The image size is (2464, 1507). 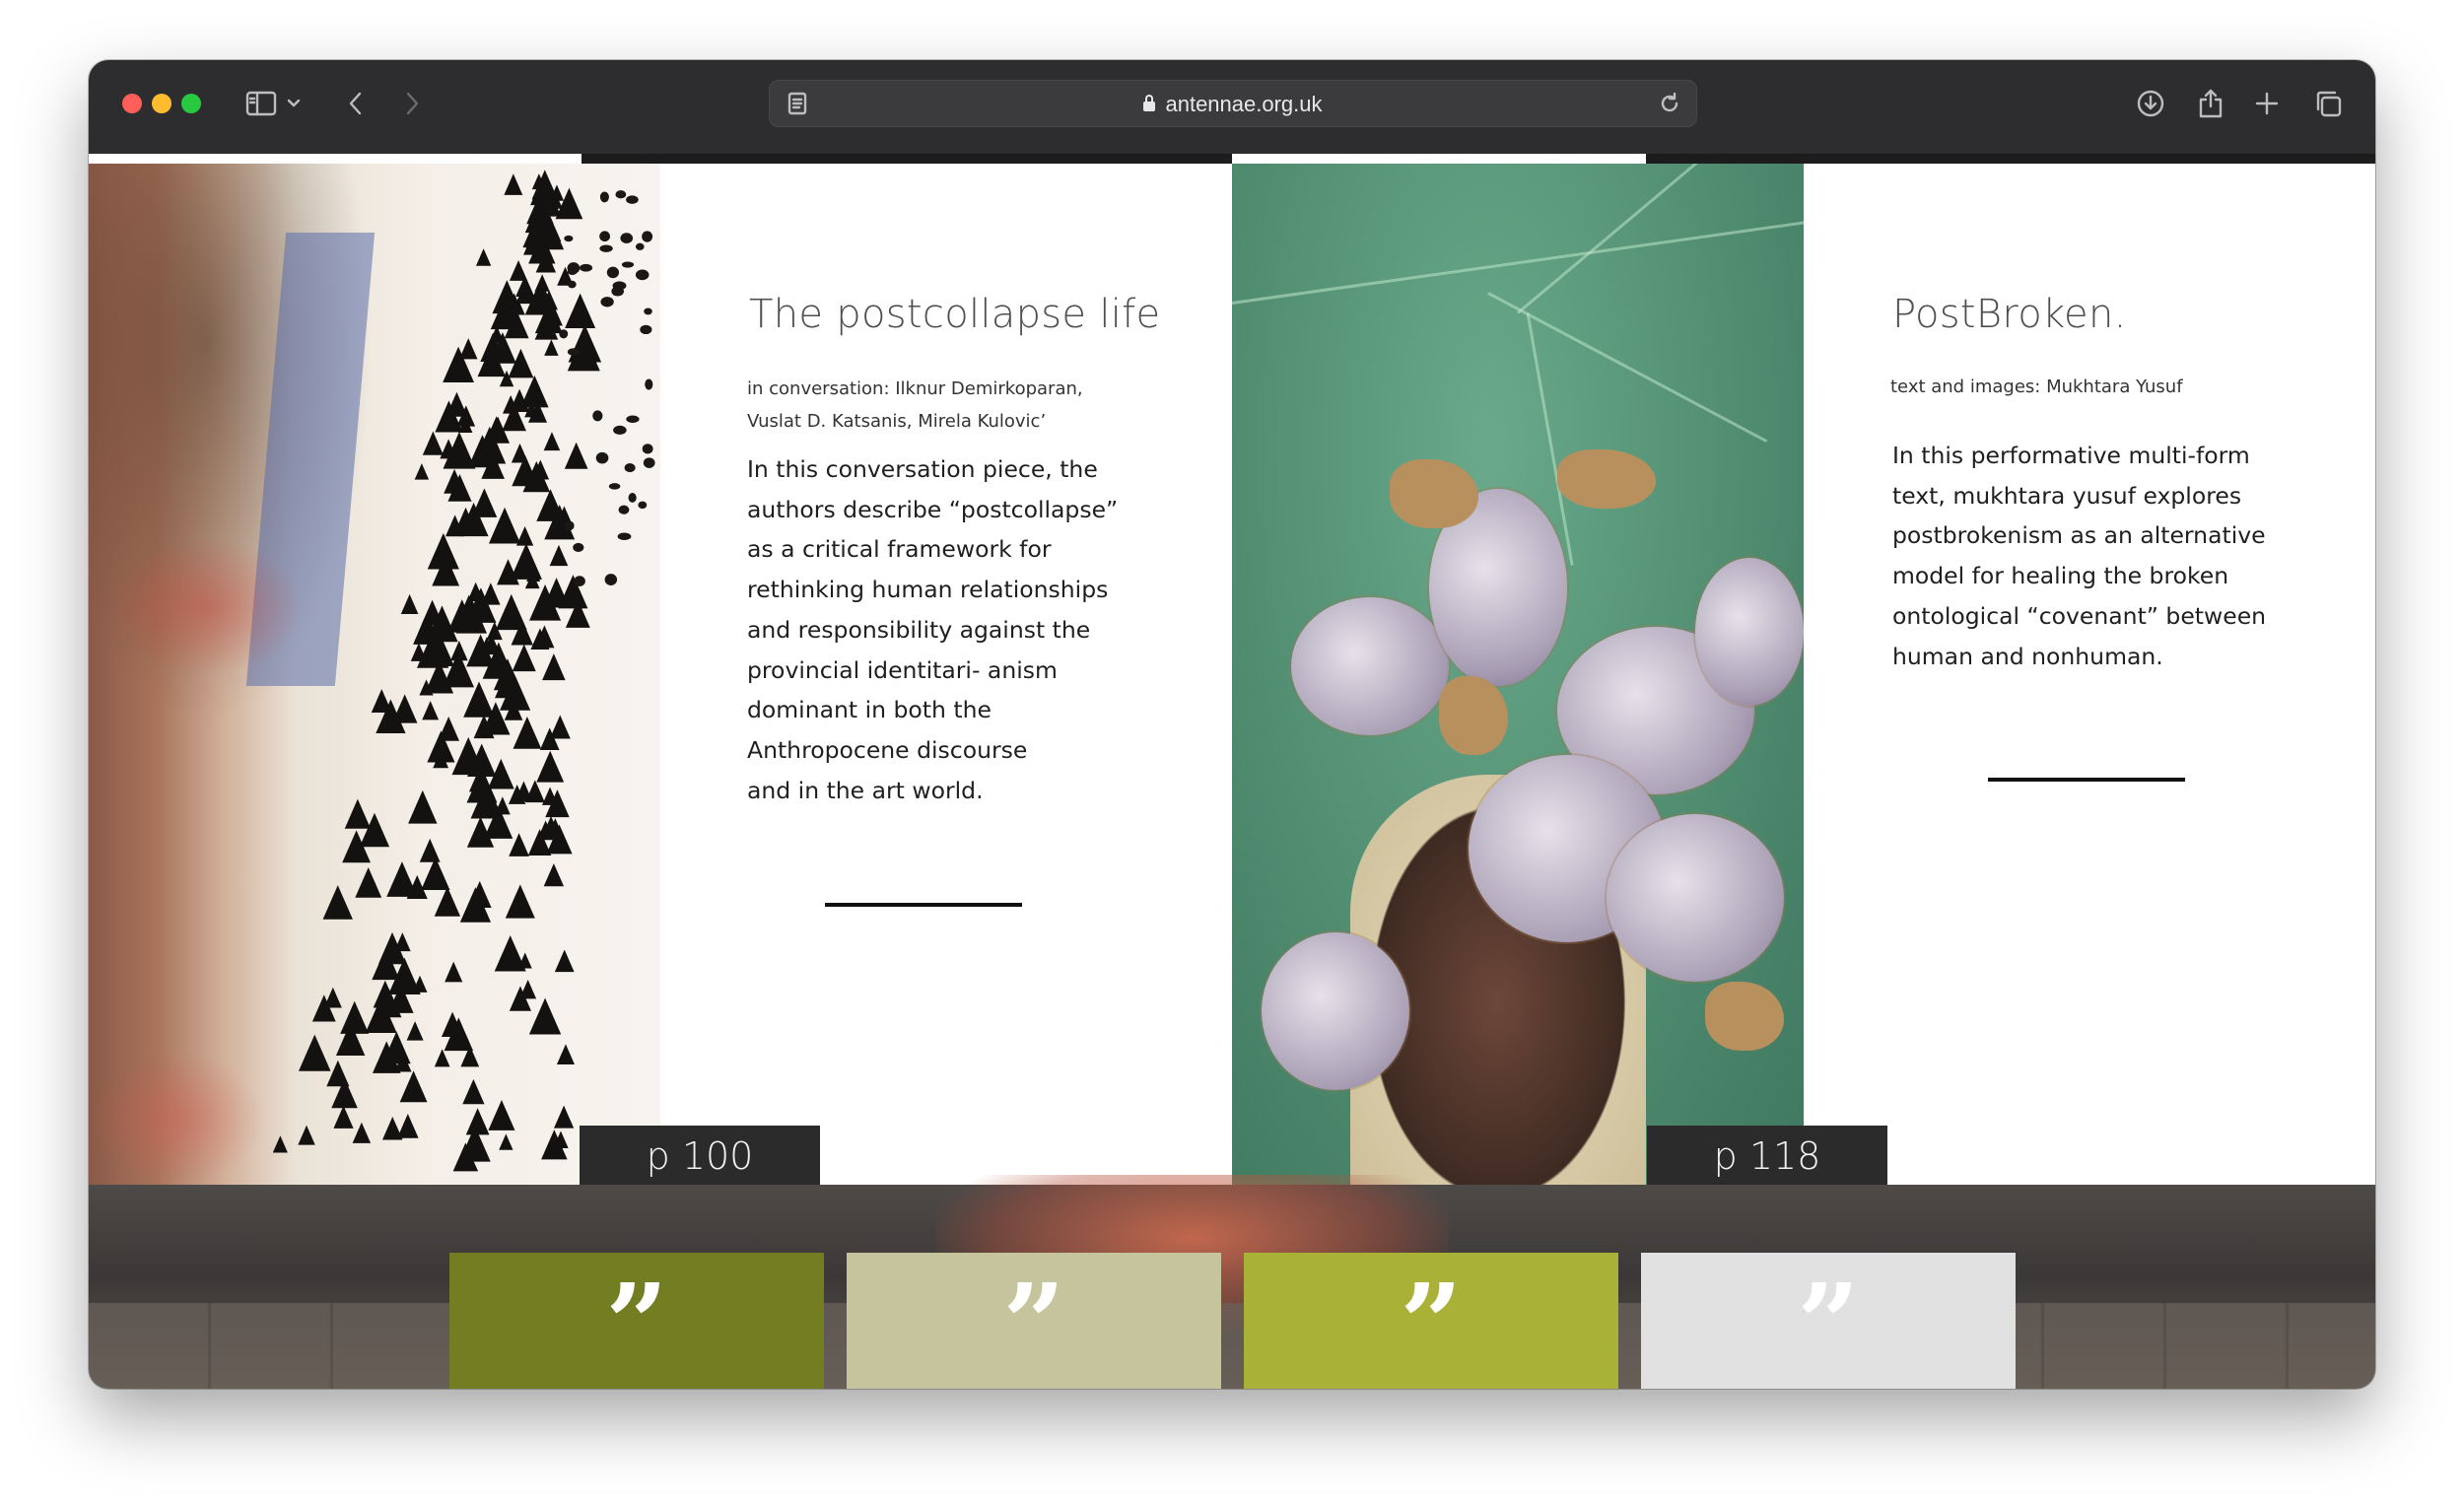 What do you see at coordinates (2009, 314) in the screenshot?
I see `article-title: PostBroken.` at bounding box center [2009, 314].